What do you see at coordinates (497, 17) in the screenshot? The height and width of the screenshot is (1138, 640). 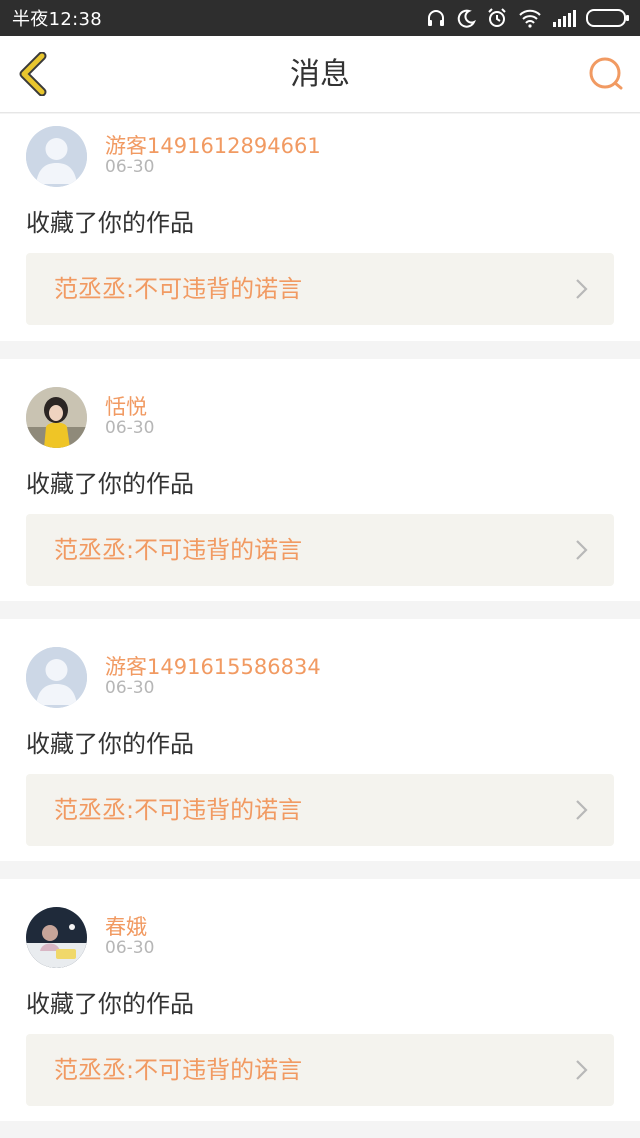 I see `alarm-icon` at bounding box center [497, 17].